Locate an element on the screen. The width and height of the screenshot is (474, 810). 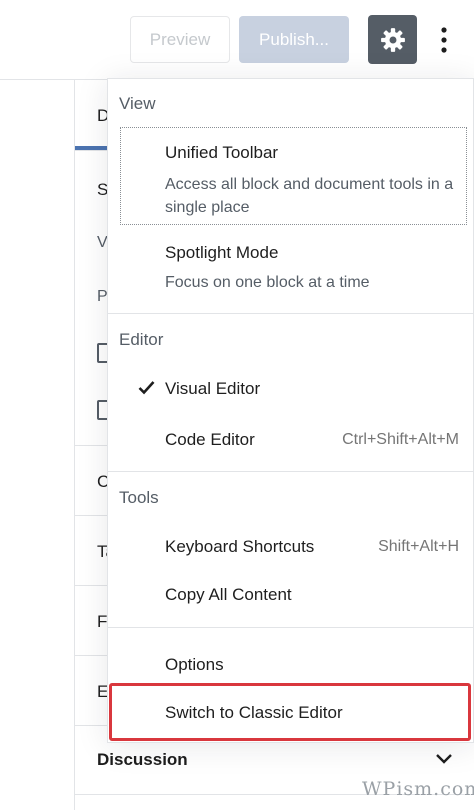
menu-item-copy-all-content: Copy All Content is located at coordinates (228, 595).